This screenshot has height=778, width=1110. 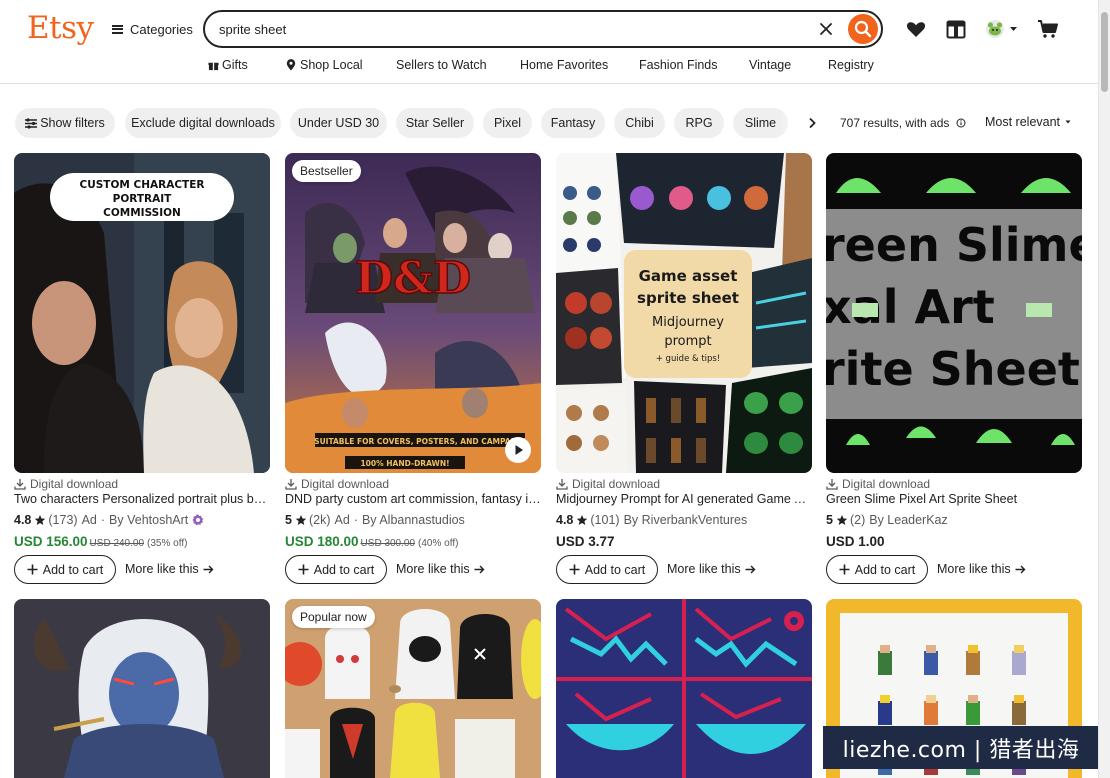 What do you see at coordinates (203, 123) in the screenshot?
I see `chip-exclude-digital: Exclude digital downloads` at bounding box center [203, 123].